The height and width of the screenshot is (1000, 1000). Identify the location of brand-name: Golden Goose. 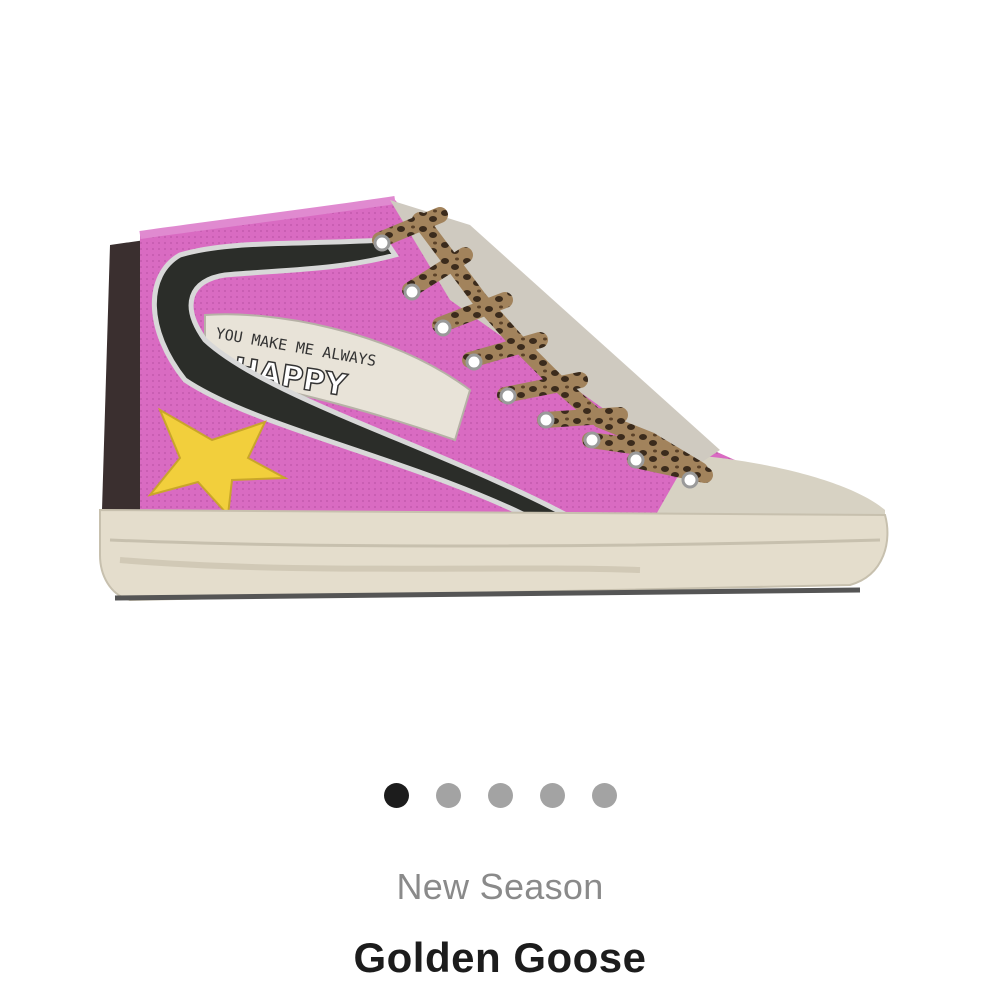
(500, 958).